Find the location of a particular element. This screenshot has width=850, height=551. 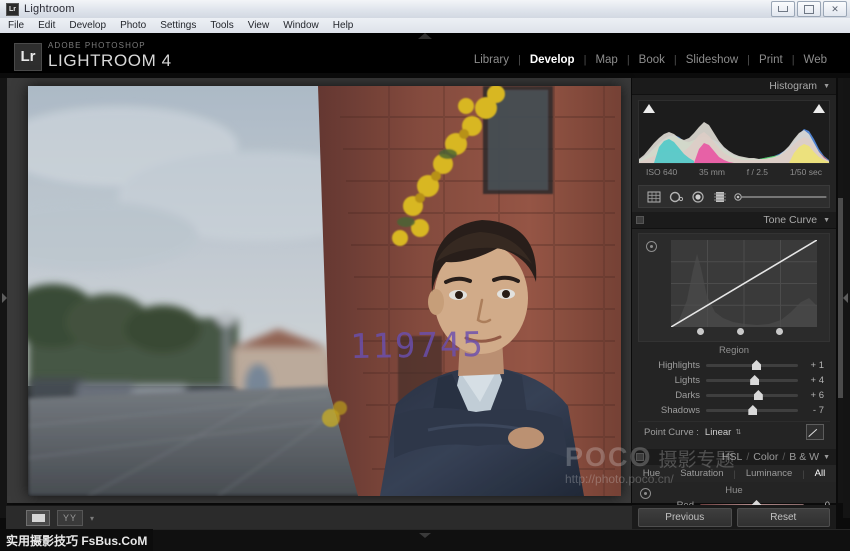

hsl-tab-luminance: Luminance is located at coordinates (769, 473).